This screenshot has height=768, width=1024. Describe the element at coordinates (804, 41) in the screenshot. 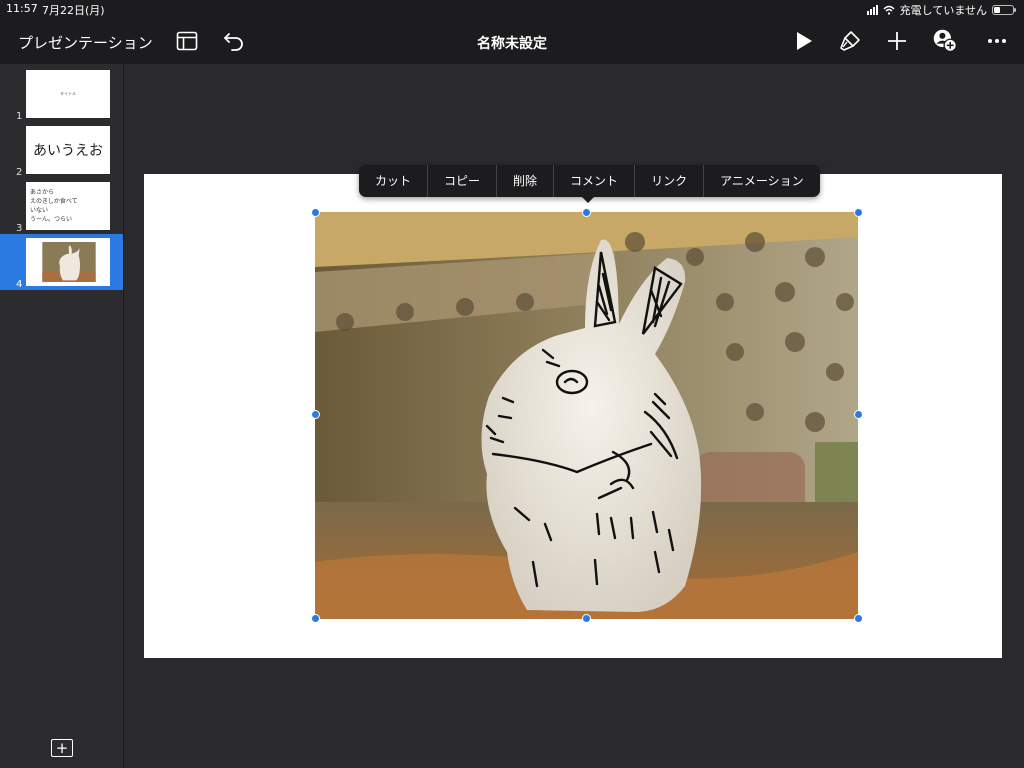

I see `play-icon` at that location.